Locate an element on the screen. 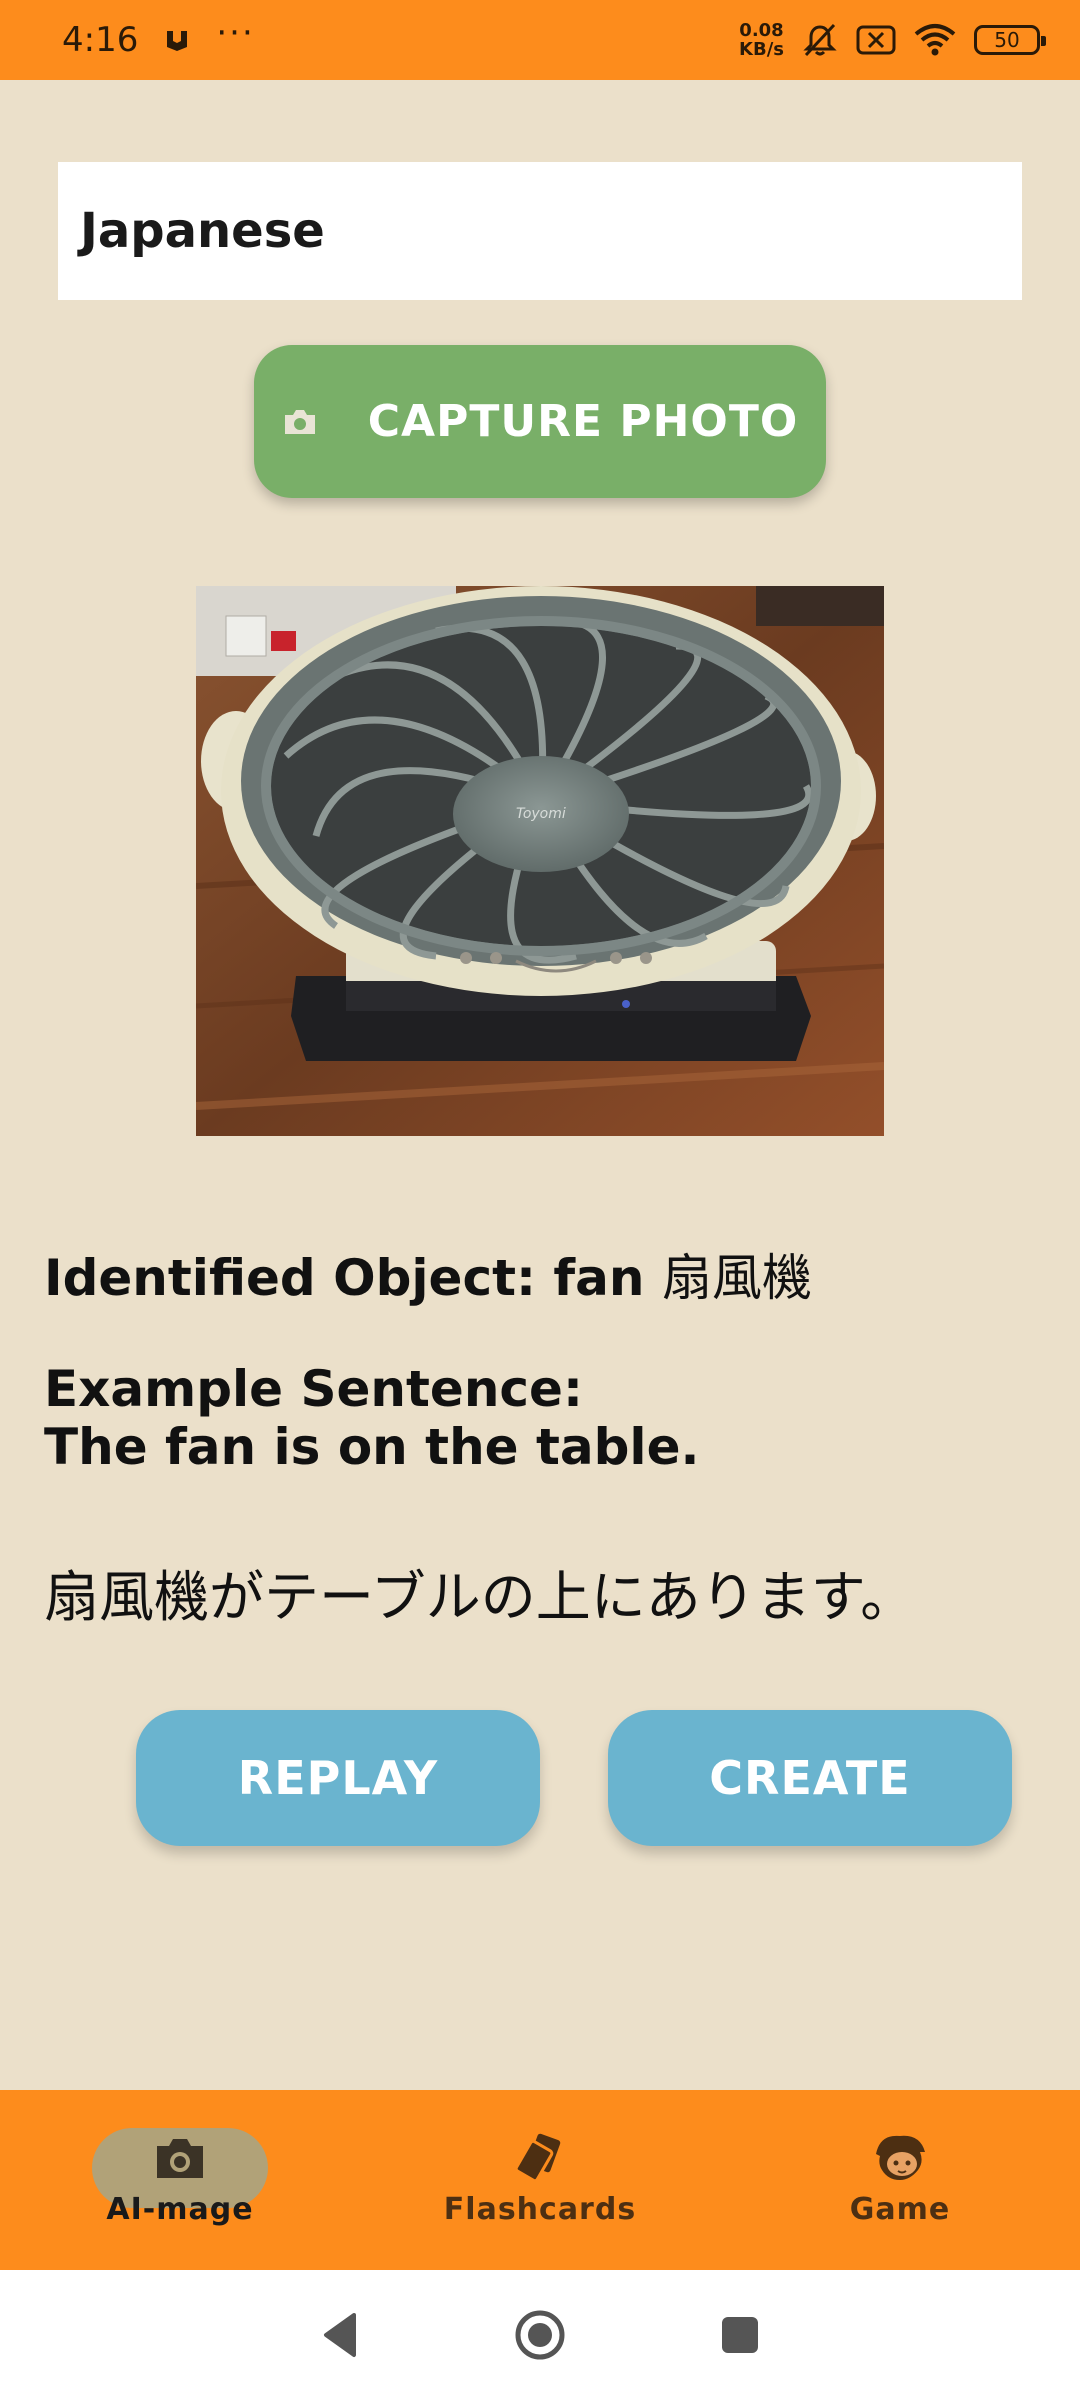 The width and height of the screenshot is (1080, 2400). system-navigation-bar is located at coordinates (540, 2335).